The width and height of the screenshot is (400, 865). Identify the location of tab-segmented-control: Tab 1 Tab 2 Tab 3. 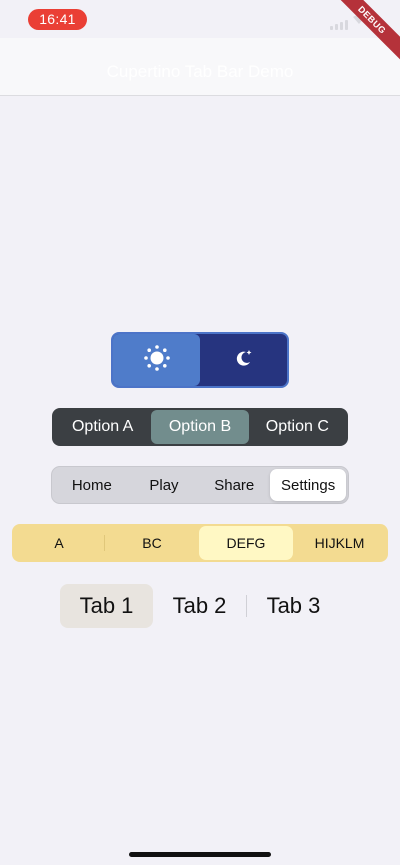
(200, 606).